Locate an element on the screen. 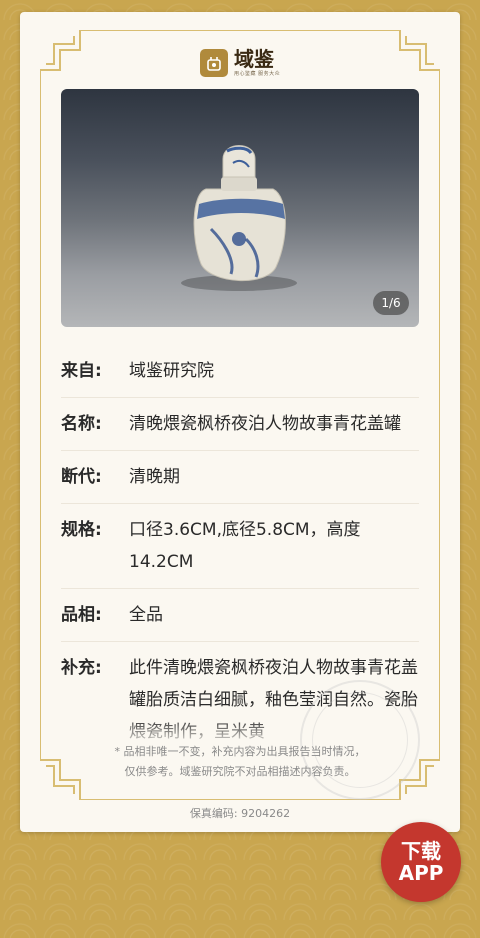 This screenshot has width=480, height=938. detail-label: 品相: is located at coordinates (81, 615).